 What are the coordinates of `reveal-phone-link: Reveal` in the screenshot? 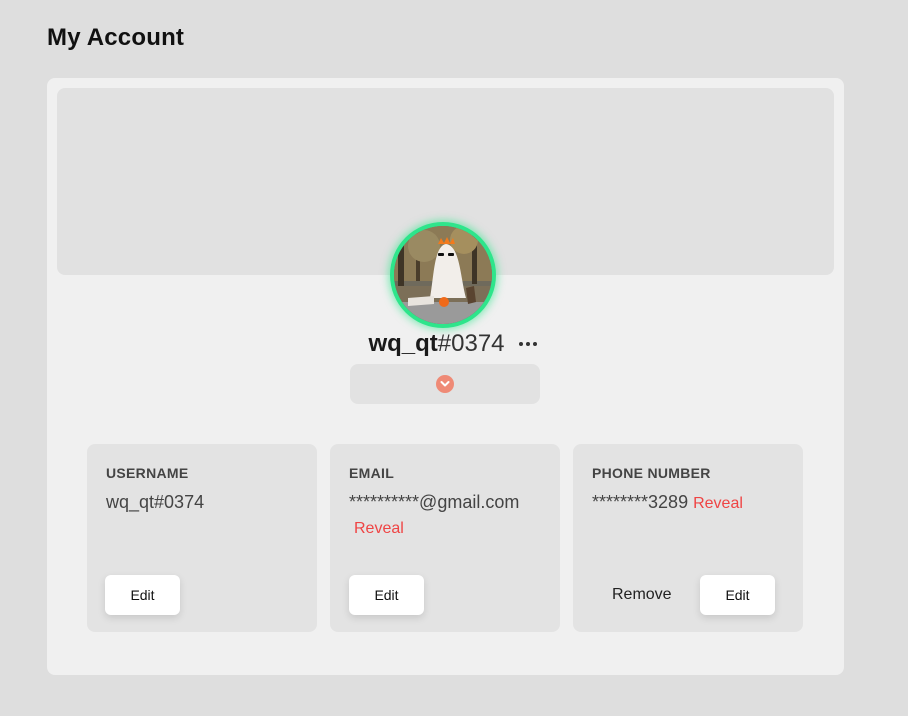 It's located at (718, 503).